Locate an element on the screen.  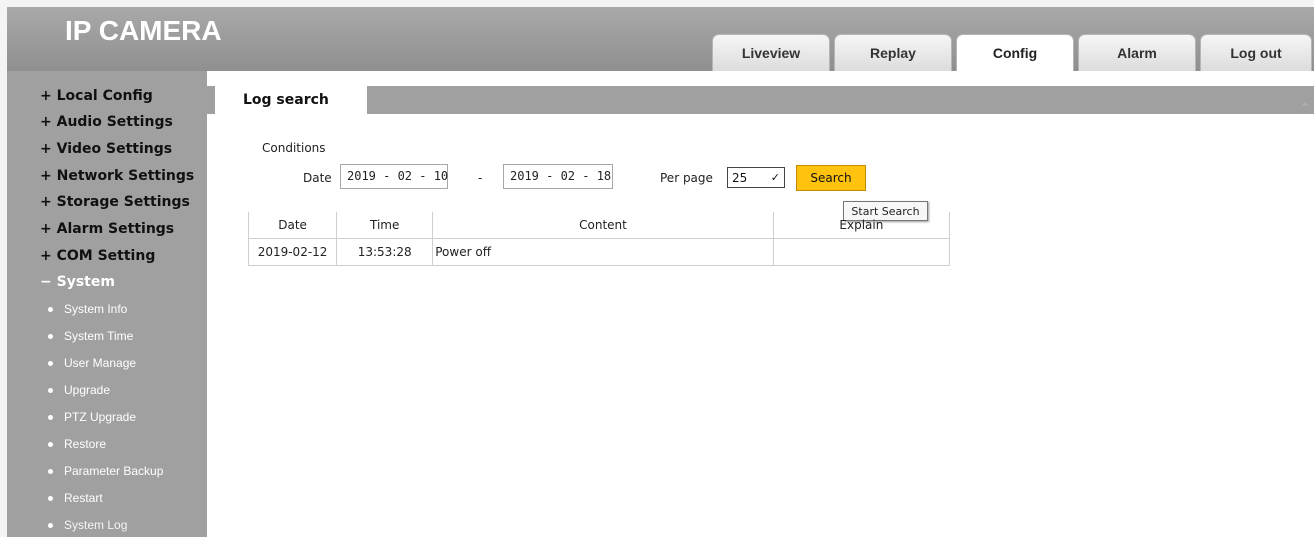
date-from-field: 2019 - 02 - 10 is located at coordinates (394, 176).